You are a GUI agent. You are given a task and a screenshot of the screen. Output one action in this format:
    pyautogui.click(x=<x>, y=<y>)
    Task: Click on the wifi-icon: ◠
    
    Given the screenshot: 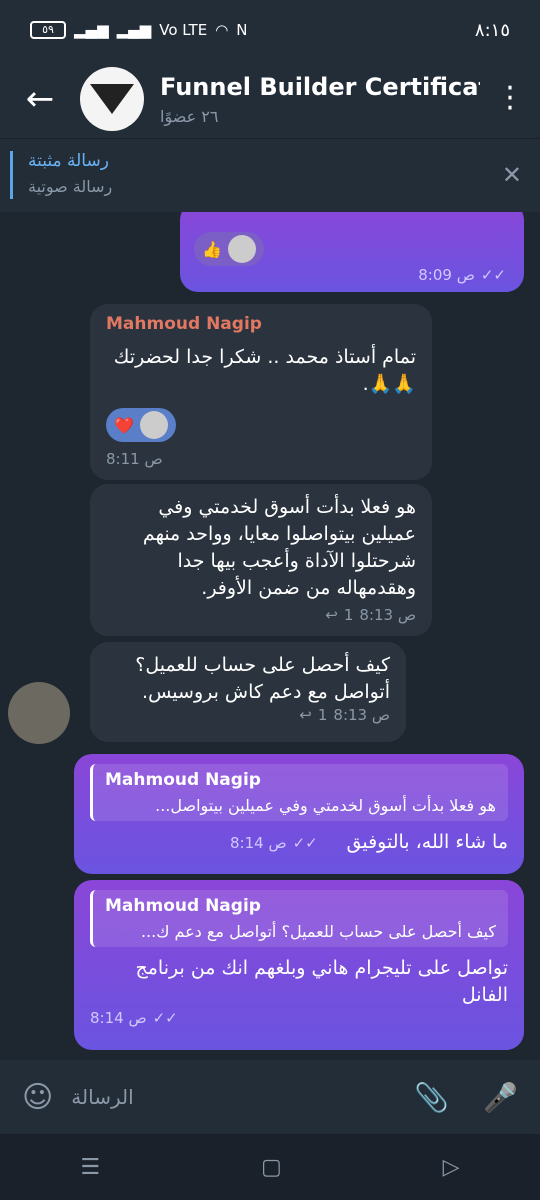 What is the action you would take?
    pyautogui.click(x=222, y=30)
    